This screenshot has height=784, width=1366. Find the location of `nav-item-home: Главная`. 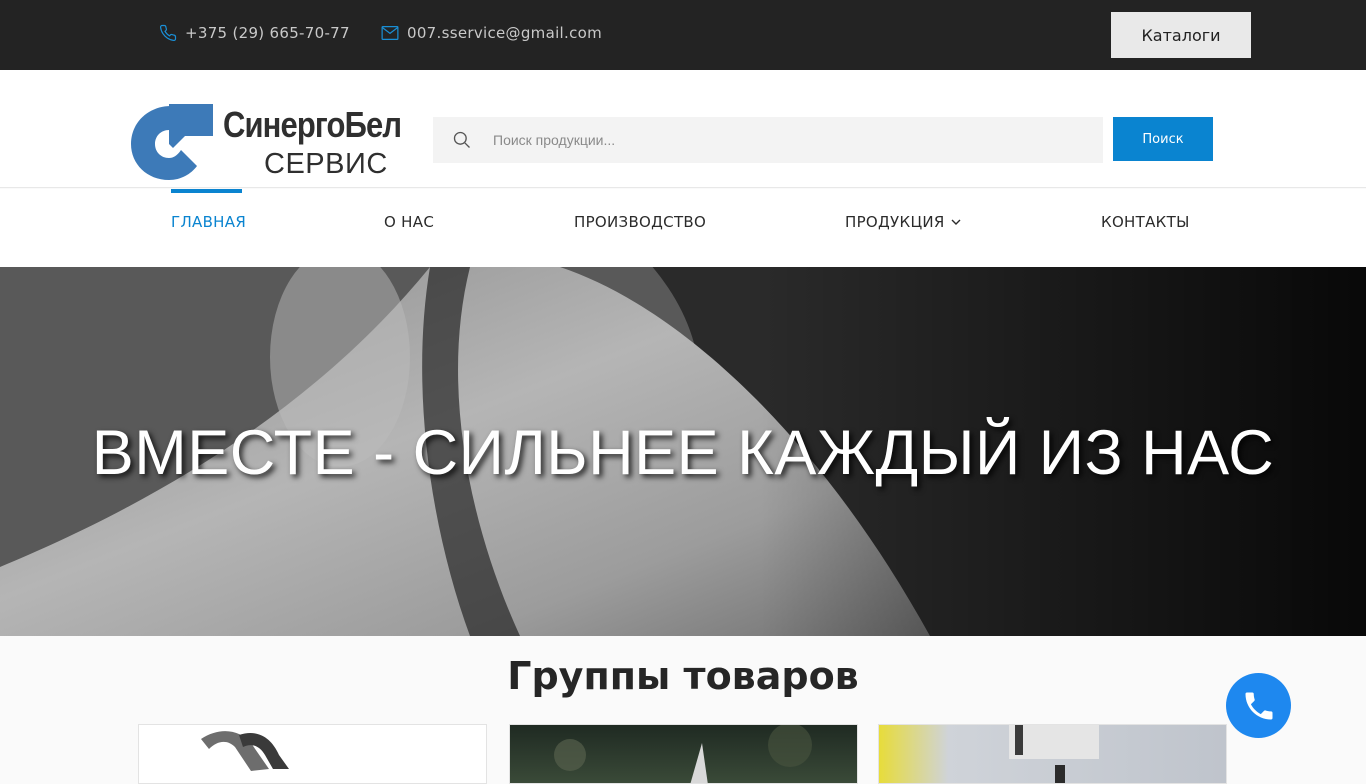

nav-item-home: Главная is located at coordinates (208, 222).